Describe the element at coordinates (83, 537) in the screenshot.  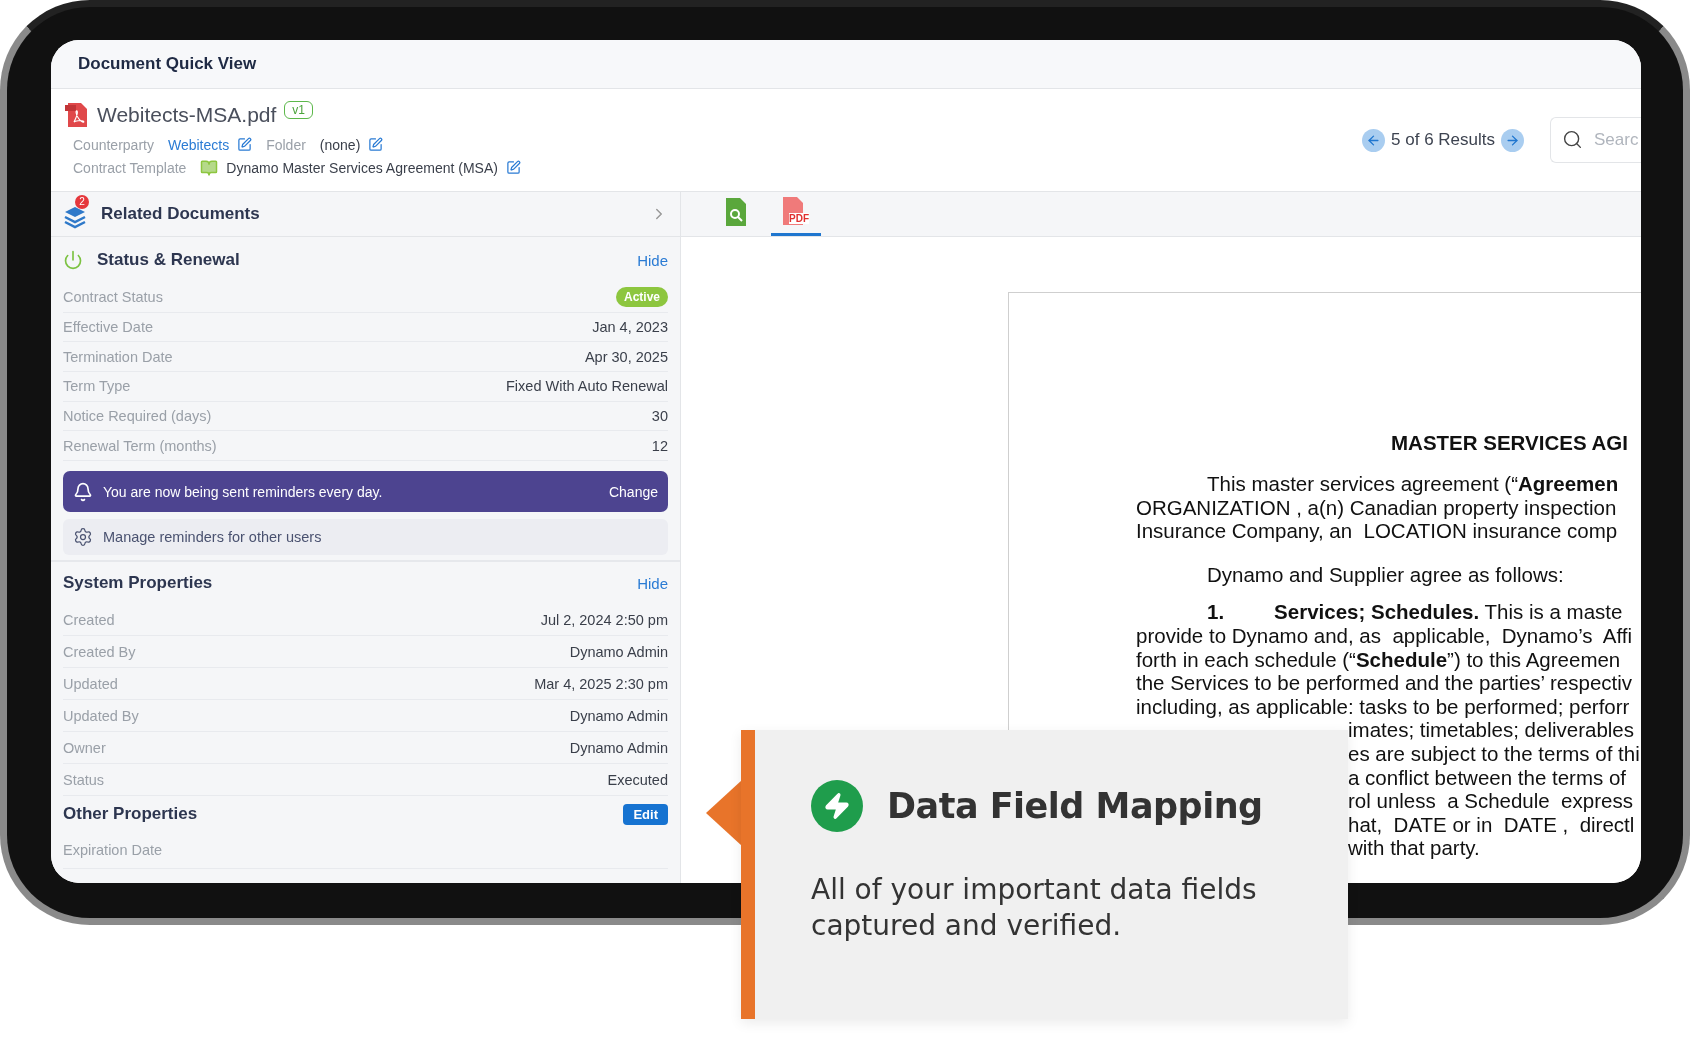
I see `gear-icon` at that location.